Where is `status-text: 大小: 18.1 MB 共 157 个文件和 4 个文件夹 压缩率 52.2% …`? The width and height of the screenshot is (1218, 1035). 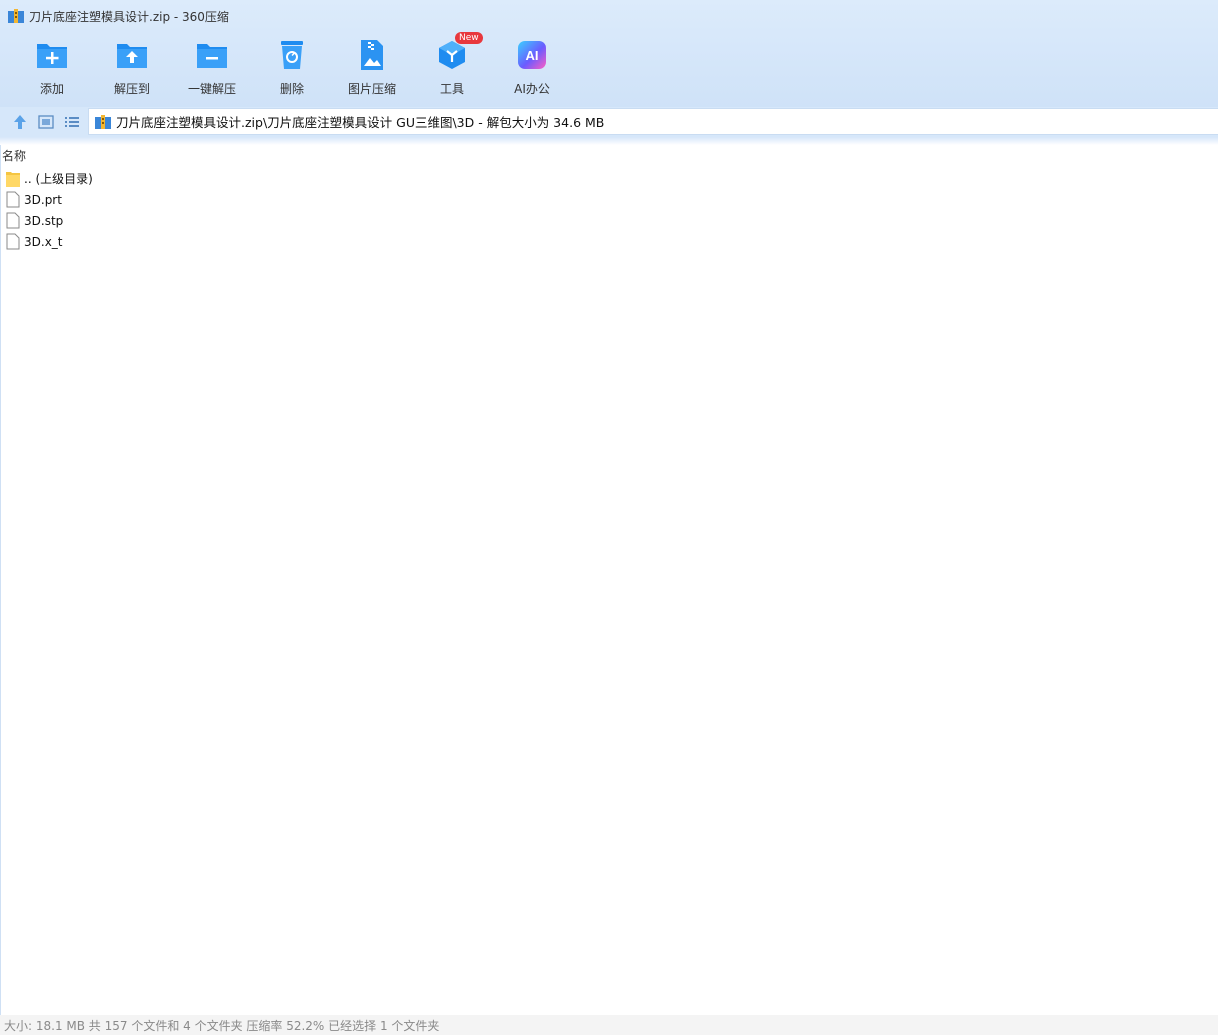
status-text: 大小: 18.1 MB 共 157 个文件和 4 个文件夹 压缩率 52.2% … is located at coordinates (222, 1025).